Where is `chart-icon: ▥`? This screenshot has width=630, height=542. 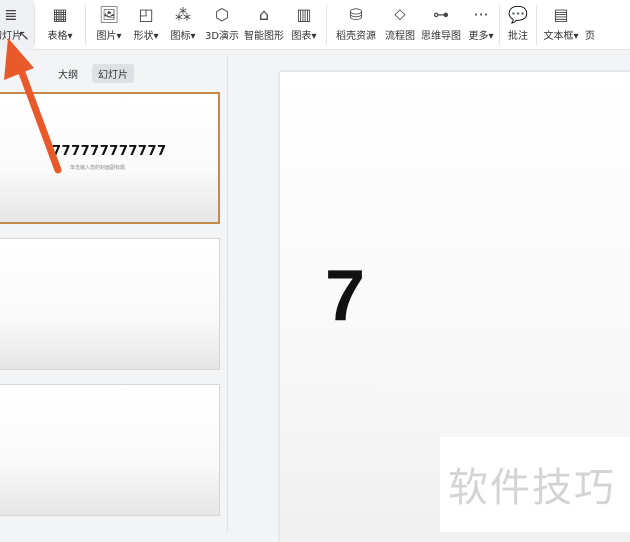 chart-icon: ▥ is located at coordinates (304, 14).